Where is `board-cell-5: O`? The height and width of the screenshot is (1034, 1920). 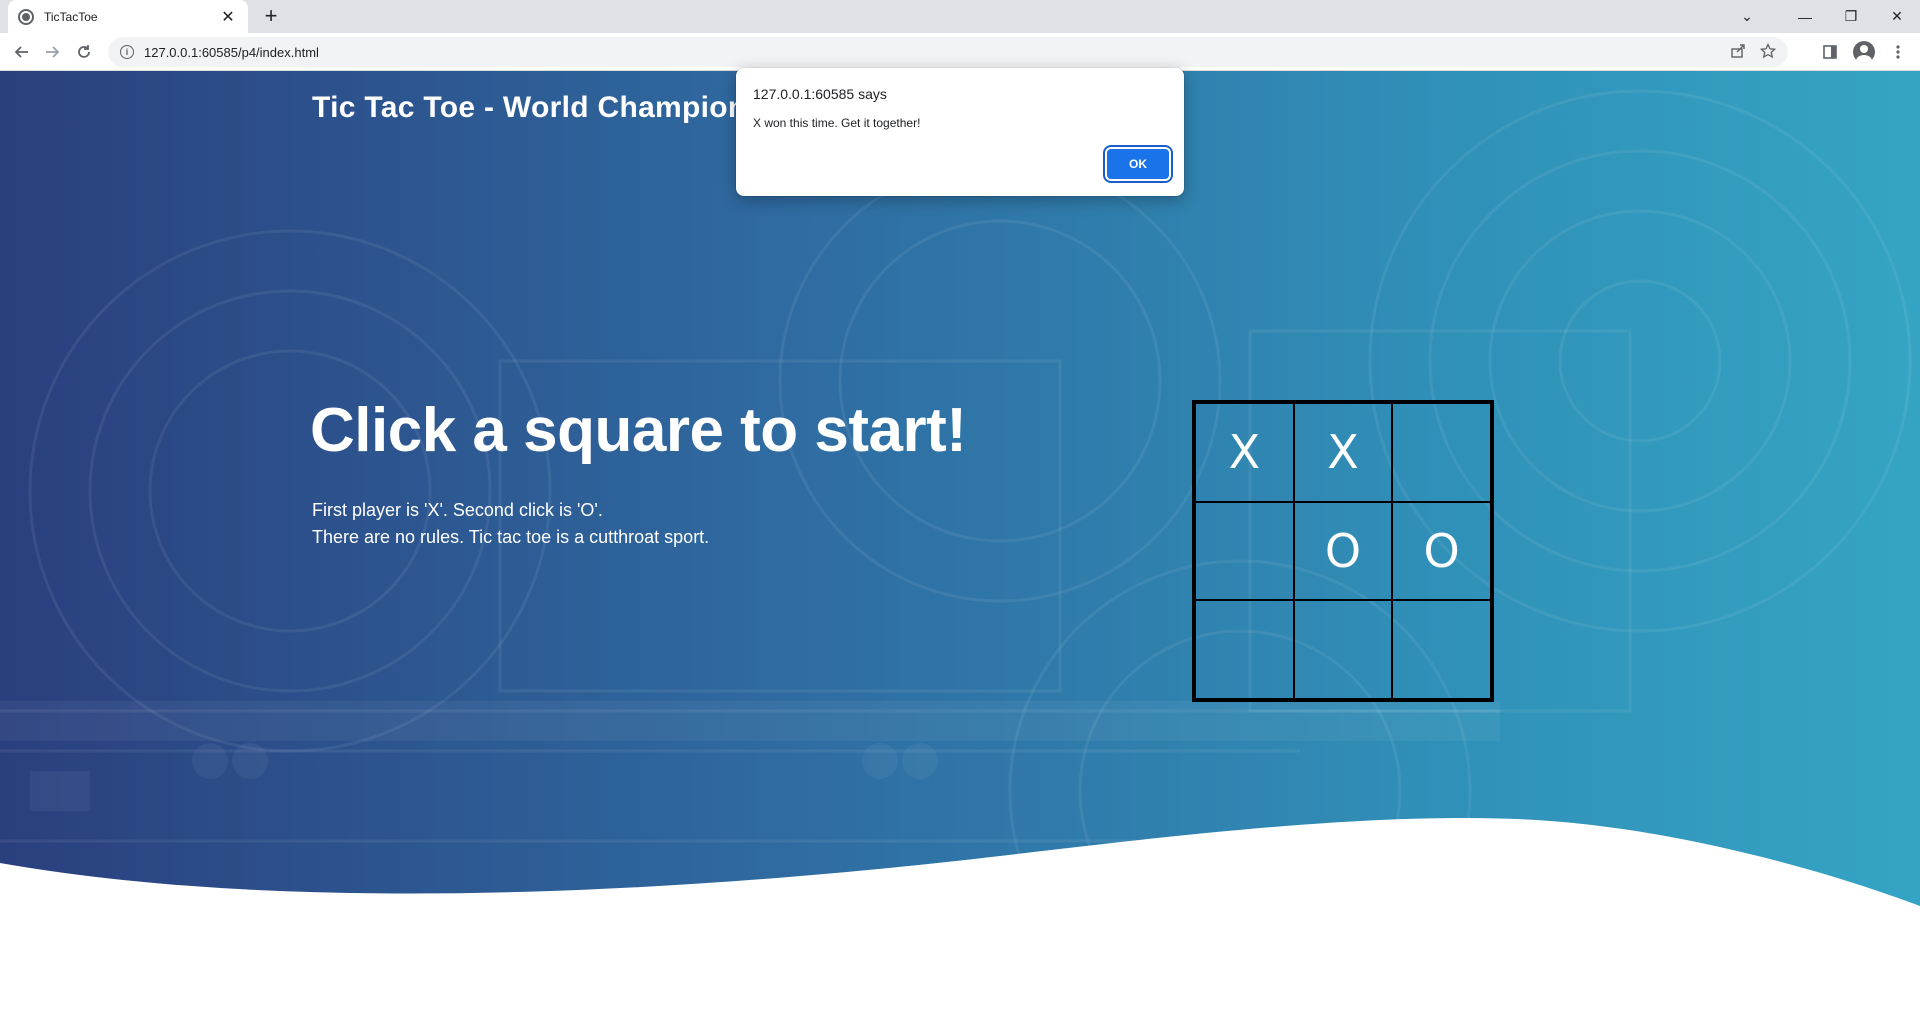 board-cell-5: O is located at coordinates (1343, 551).